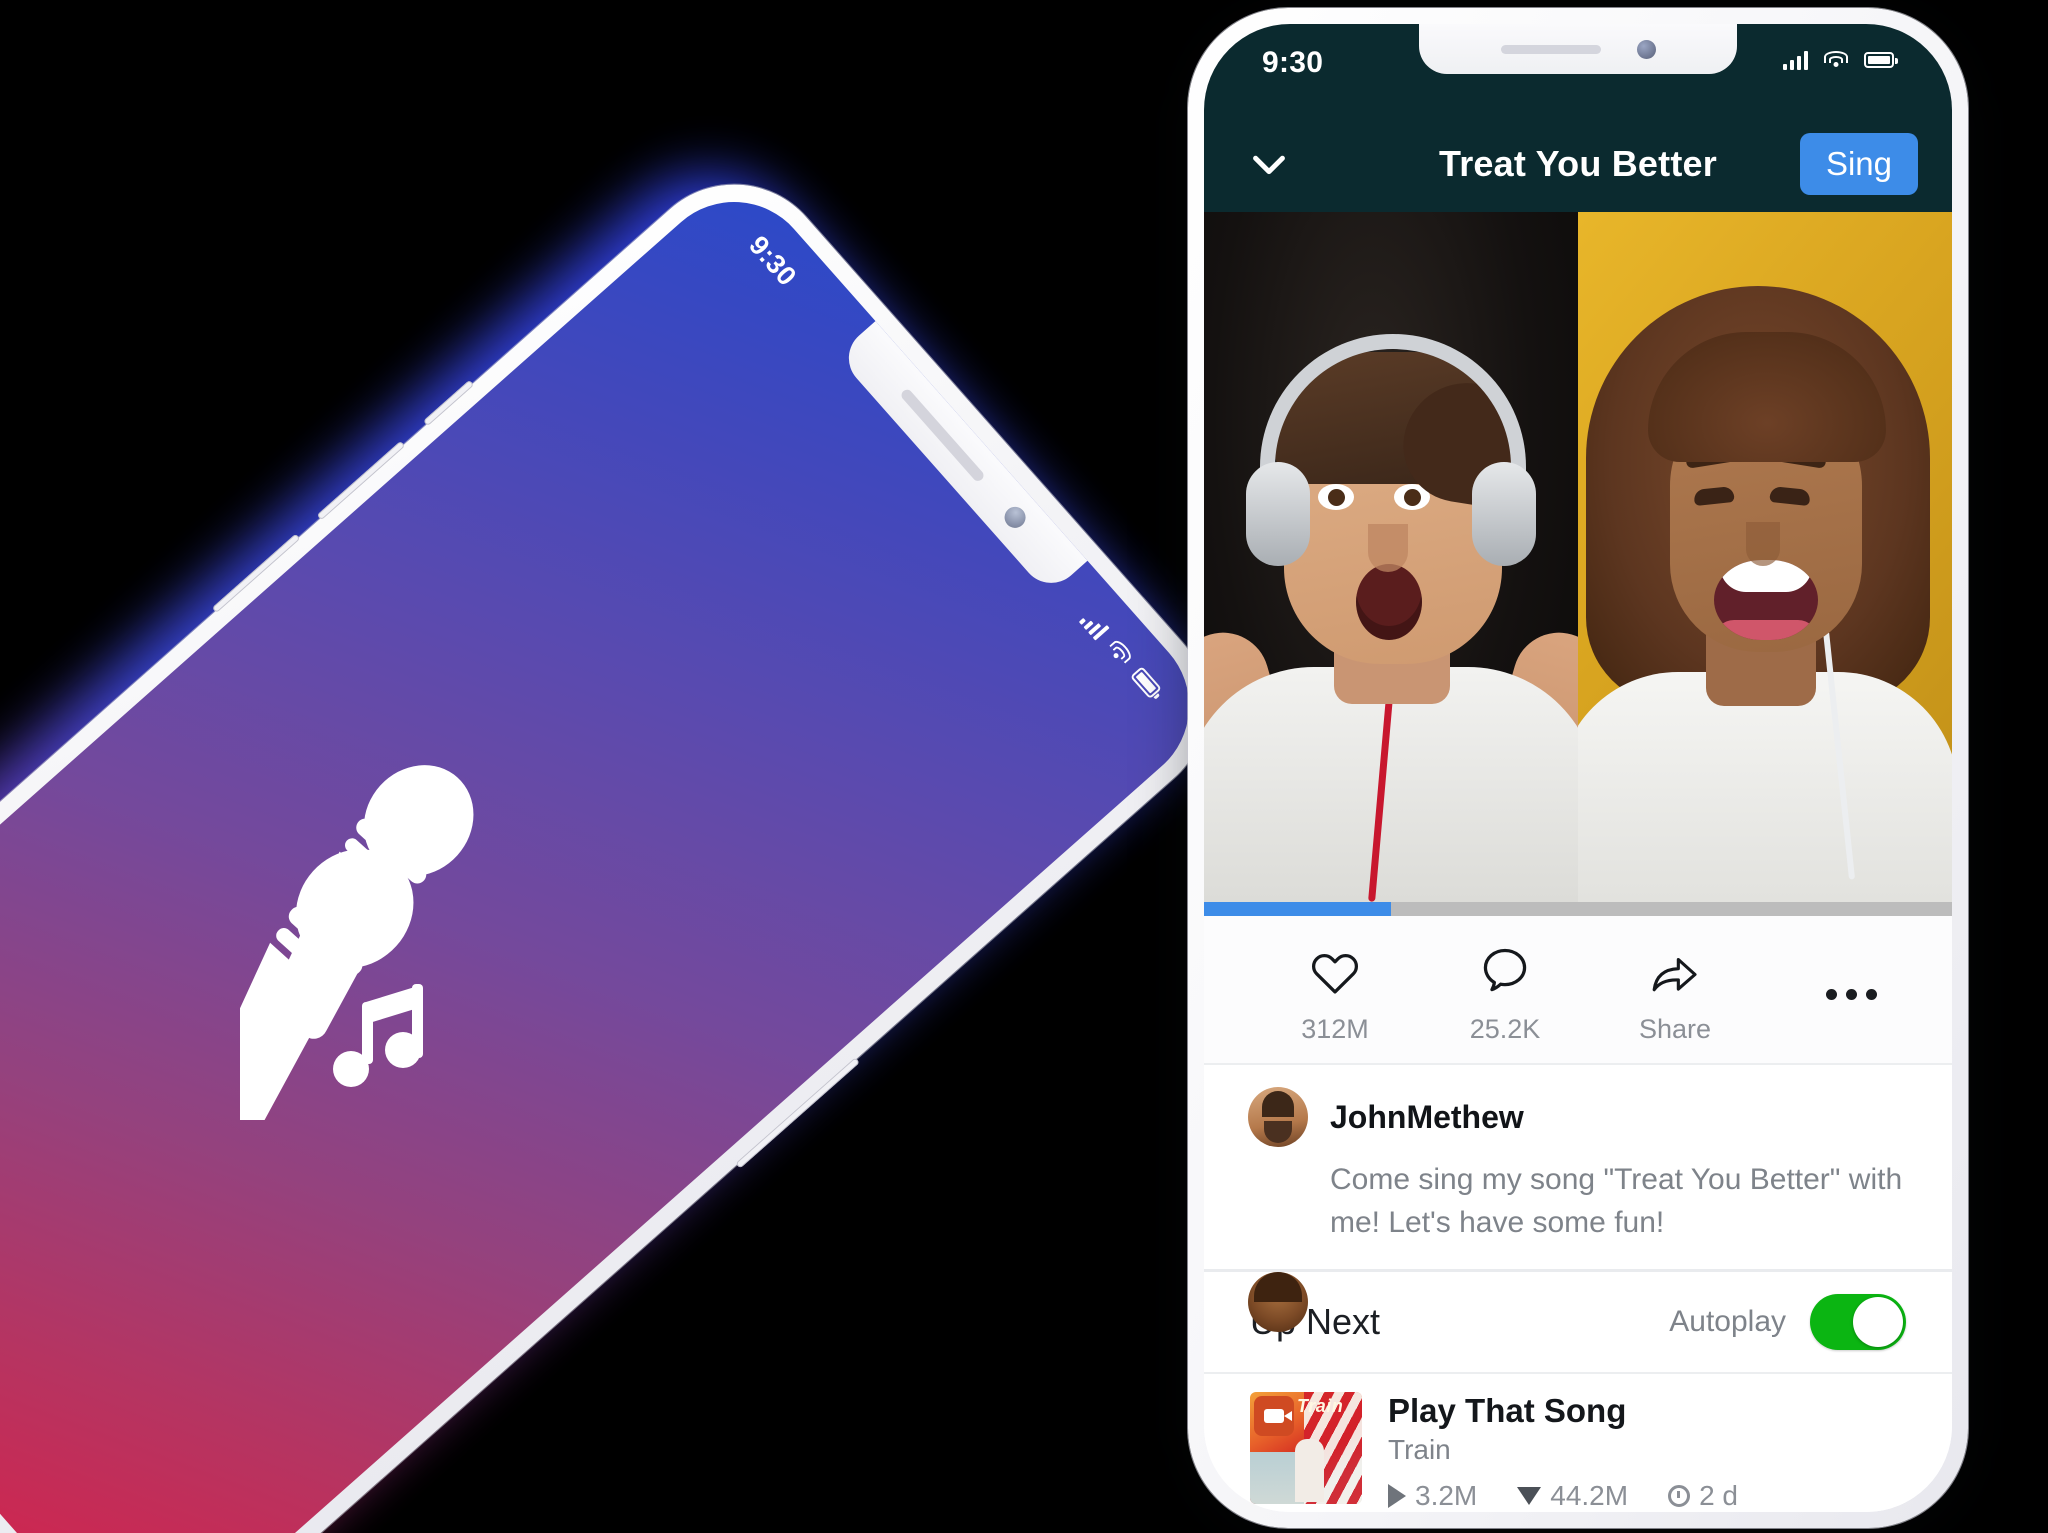 The width and height of the screenshot is (2048, 1533). Describe the element at coordinates (954, 465) in the screenshot. I see `left-status-bar: 9:30` at that location.